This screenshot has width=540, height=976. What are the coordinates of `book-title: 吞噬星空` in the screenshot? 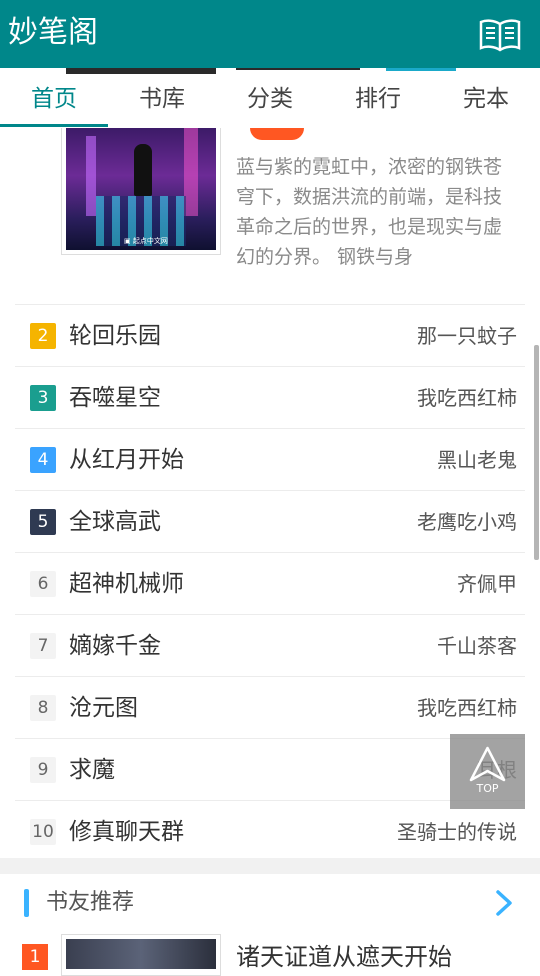 It's located at (115, 398).